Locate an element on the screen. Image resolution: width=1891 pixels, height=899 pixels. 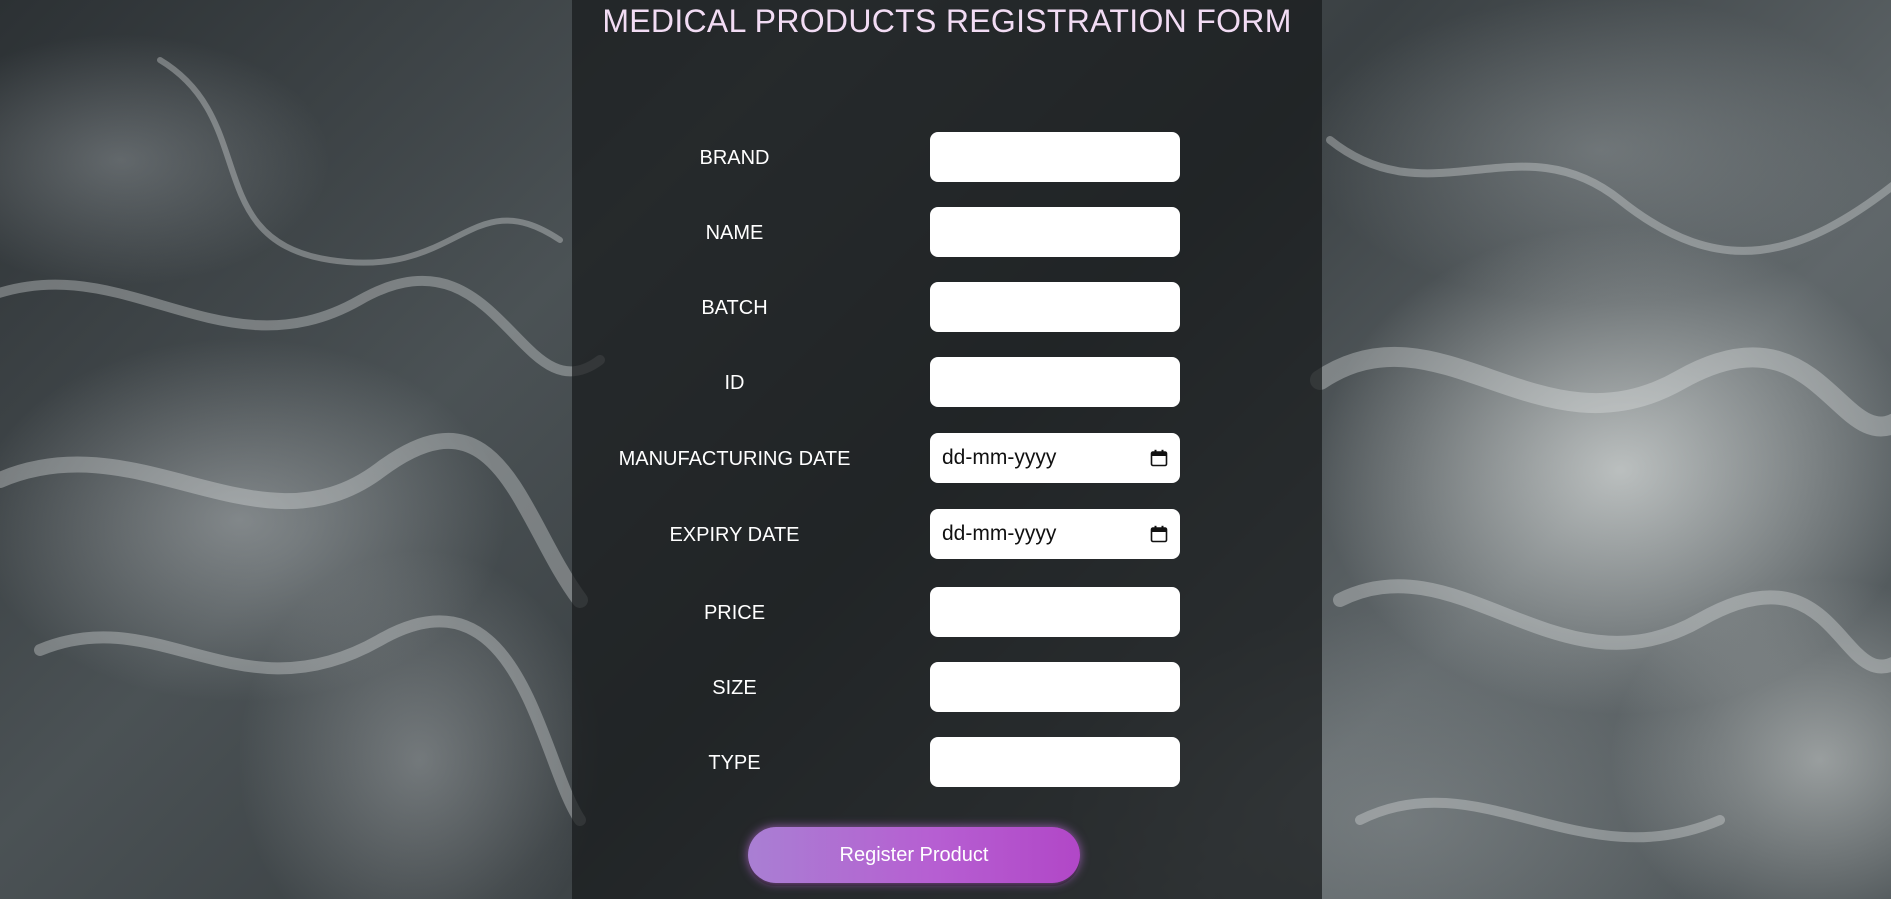
batch-input is located at coordinates (1055, 307).